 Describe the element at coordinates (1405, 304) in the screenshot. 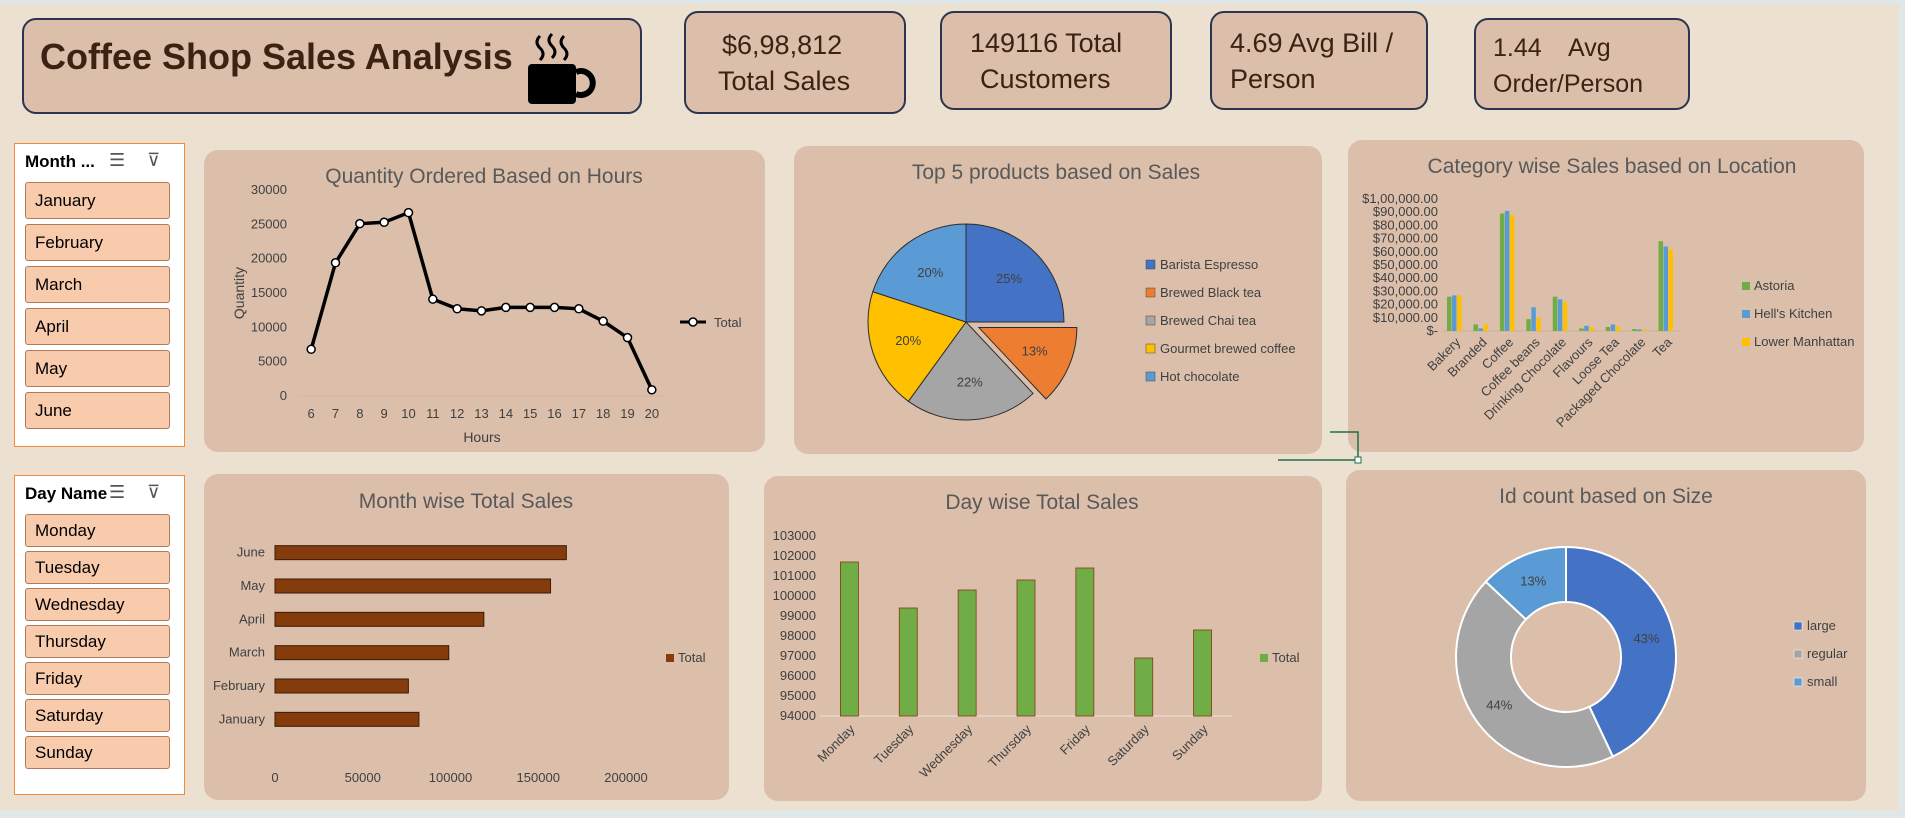

I see `y-tick-label: $20,000.00` at that location.